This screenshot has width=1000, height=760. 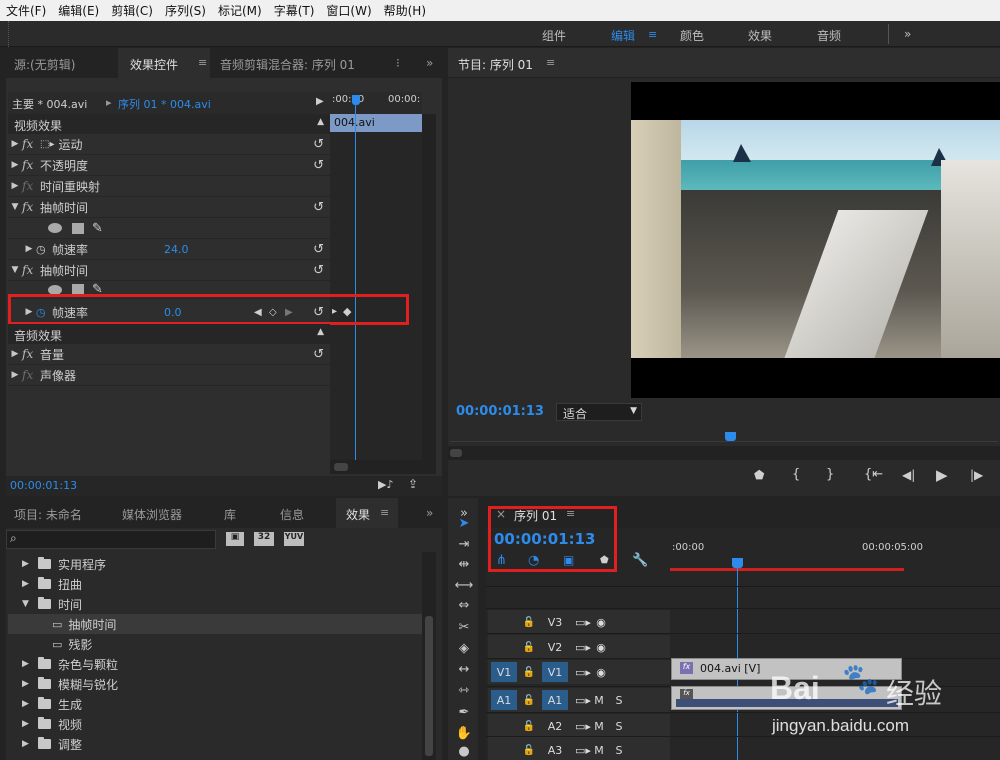 I want to click on ripple-edit-tool-icon: ⇹, so click(x=464, y=564).